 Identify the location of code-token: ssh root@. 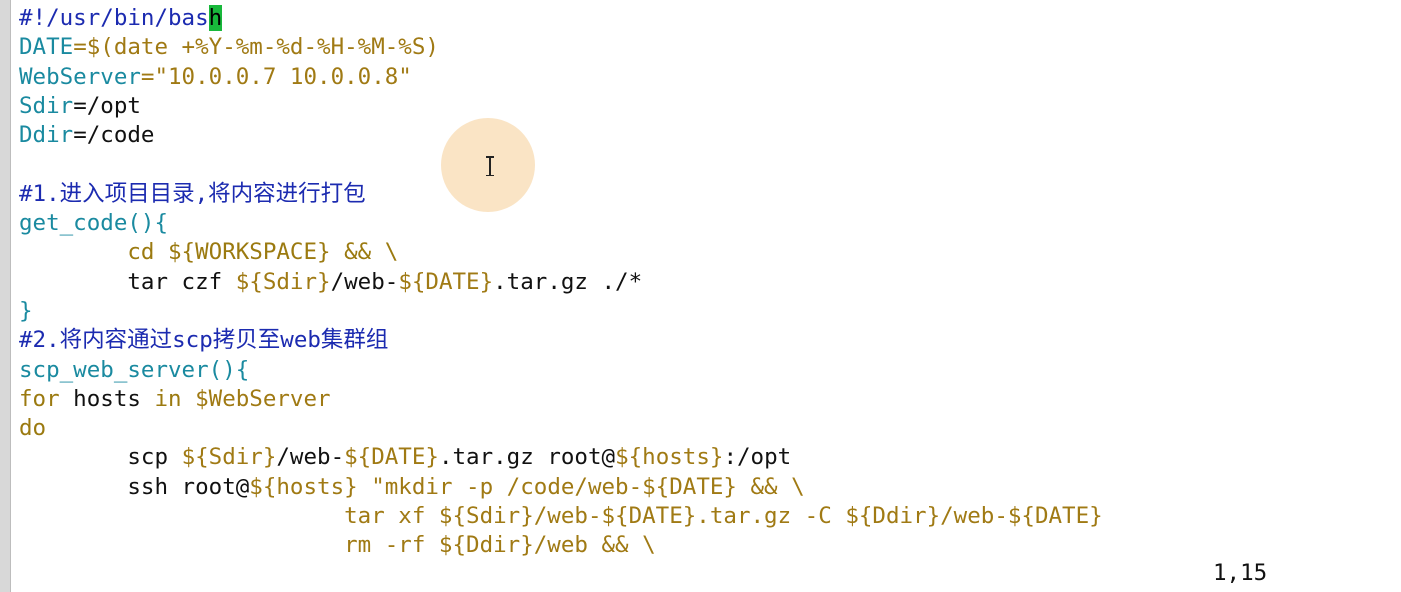
(134, 486).